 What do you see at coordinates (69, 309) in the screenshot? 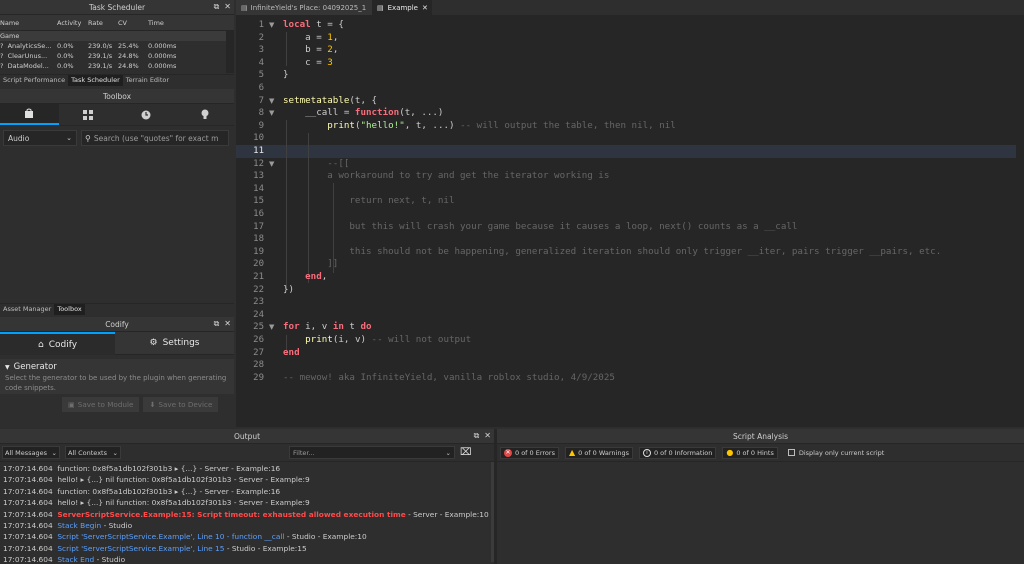
I see `tab-toolbox: Toolbox` at bounding box center [69, 309].